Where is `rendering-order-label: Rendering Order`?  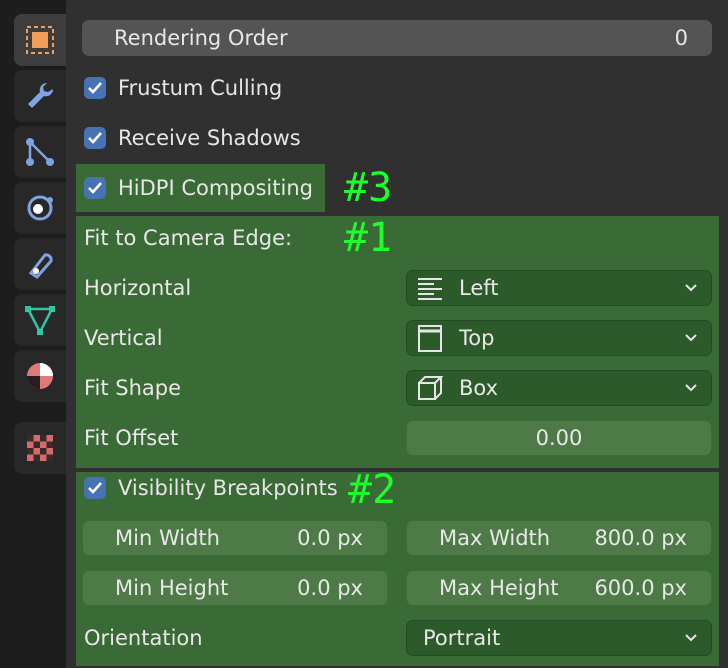
rendering-order-label: Rendering Order is located at coordinates (201, 38).